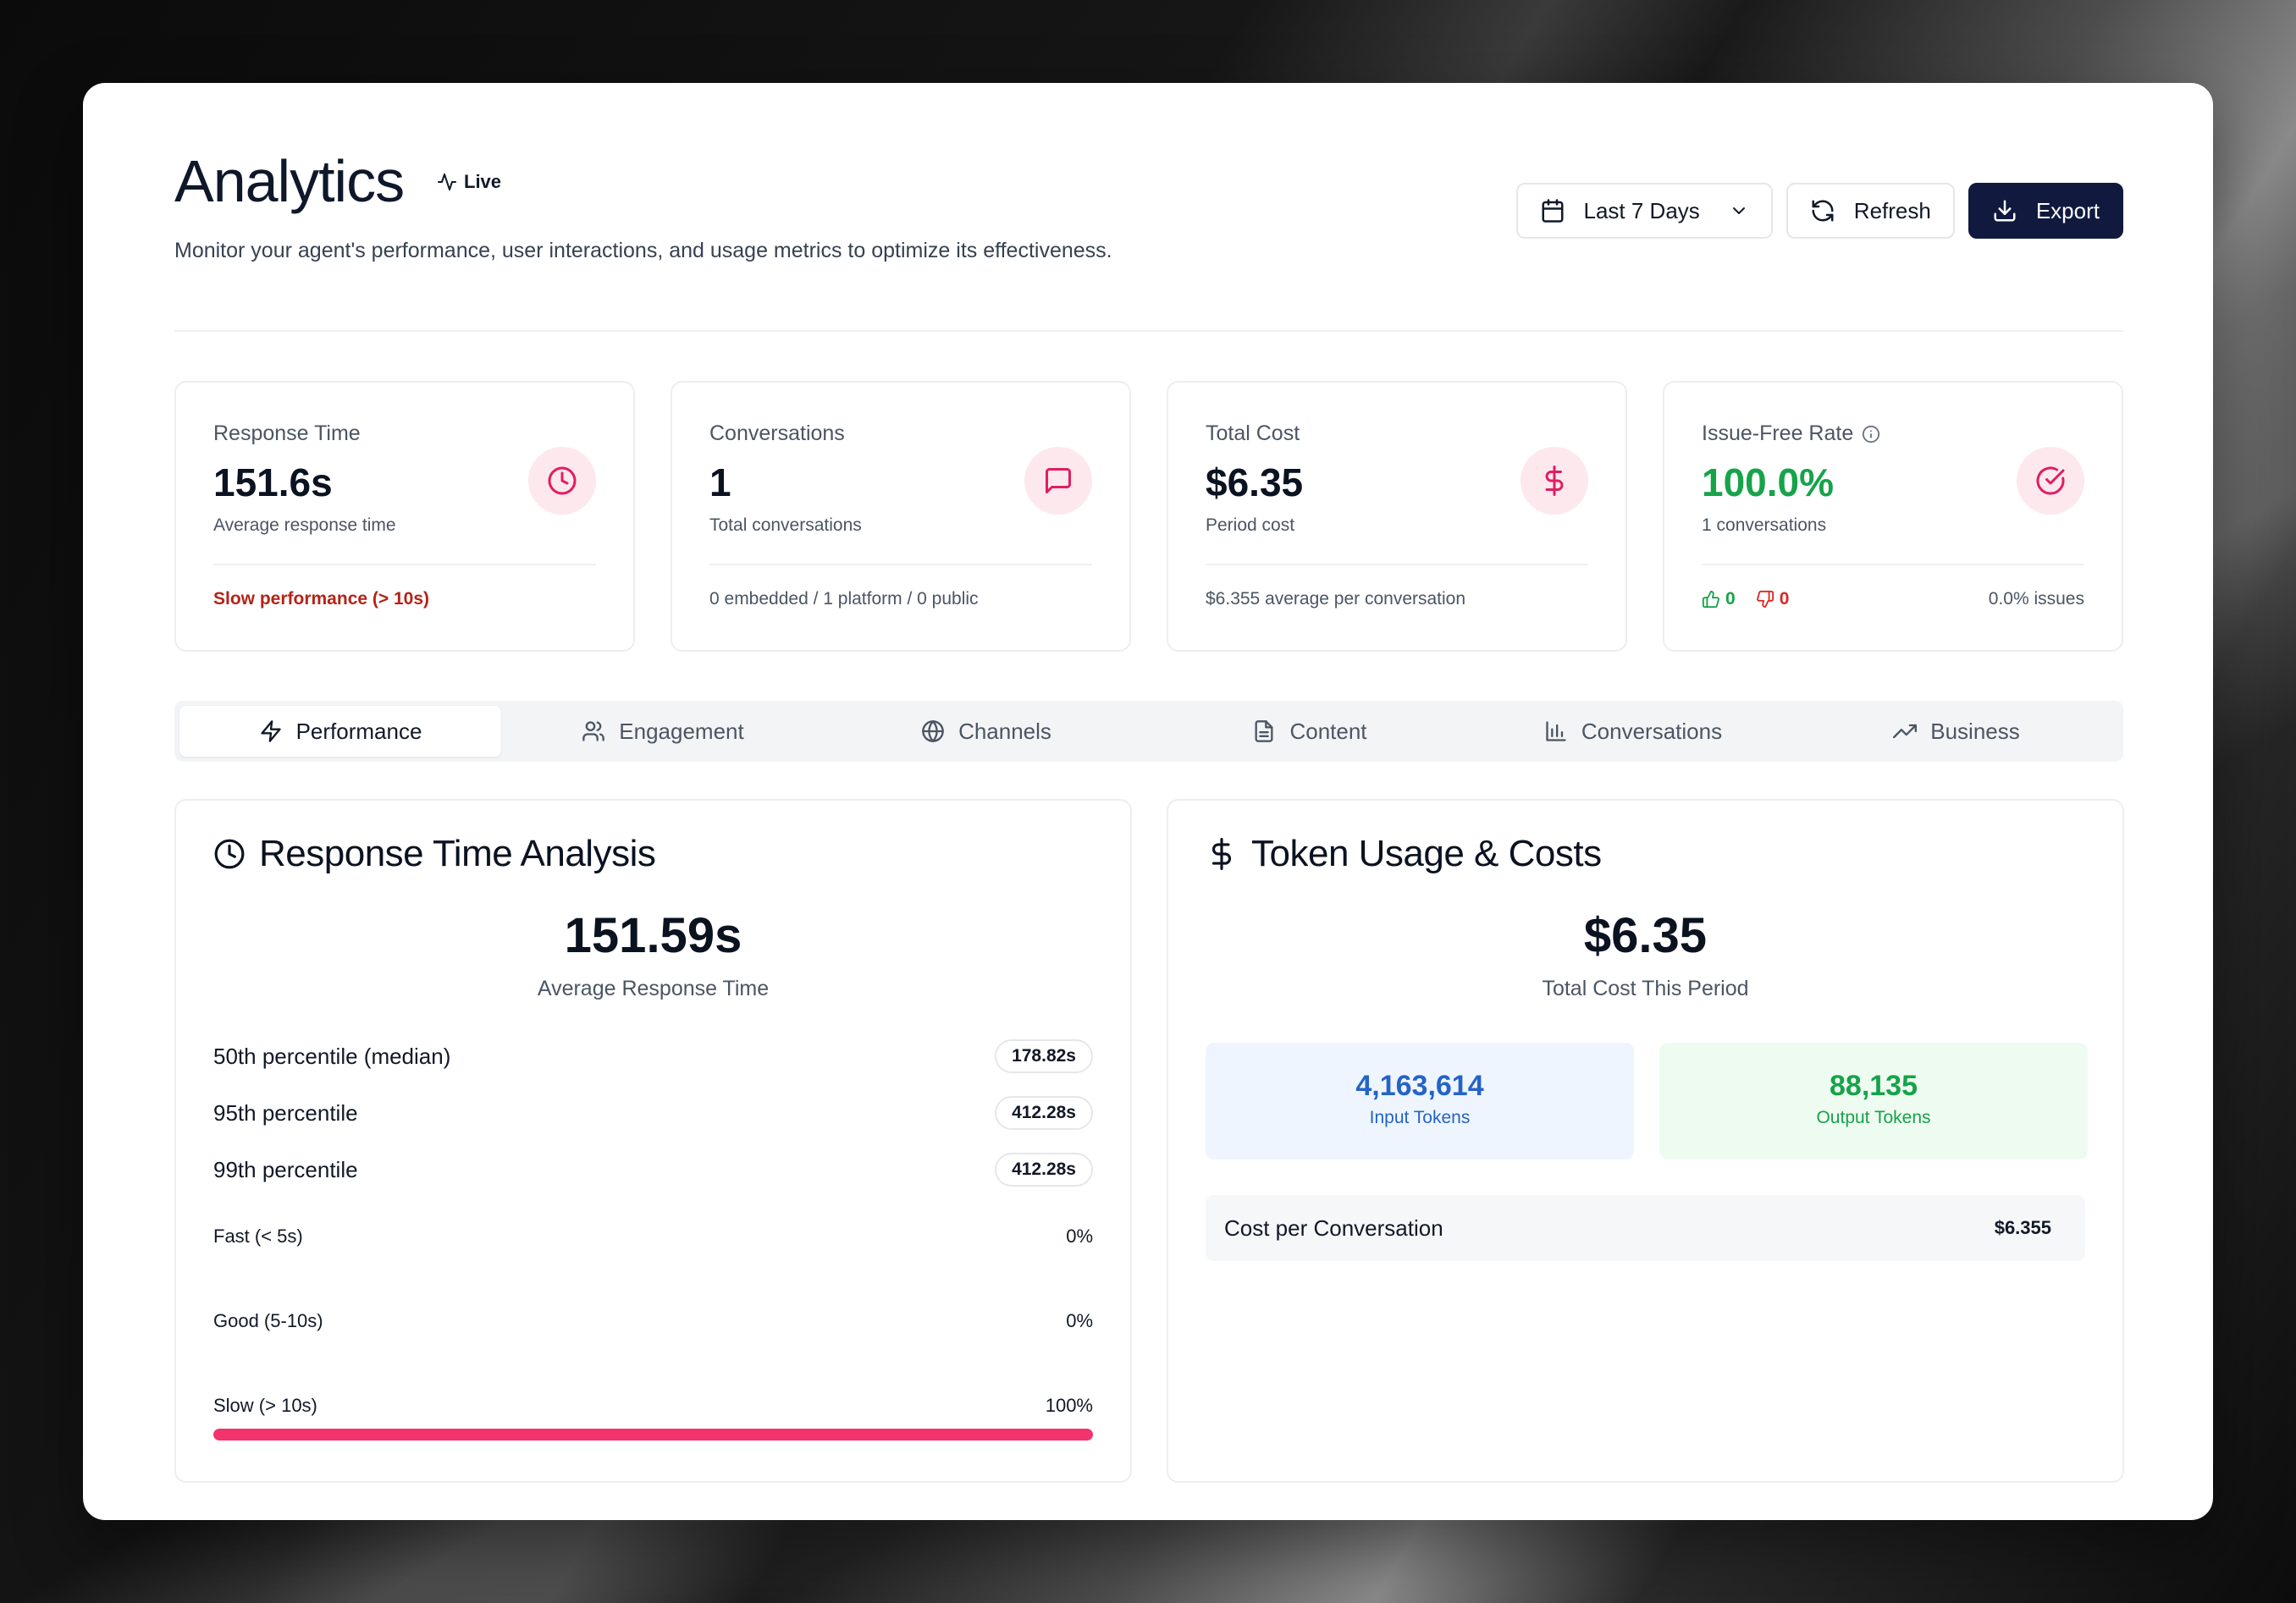  What do you see at coordinates (1044, 1056) in the screenshot?
I see `percentile-value: 178.82s` at bounding box center [1044, 1056].